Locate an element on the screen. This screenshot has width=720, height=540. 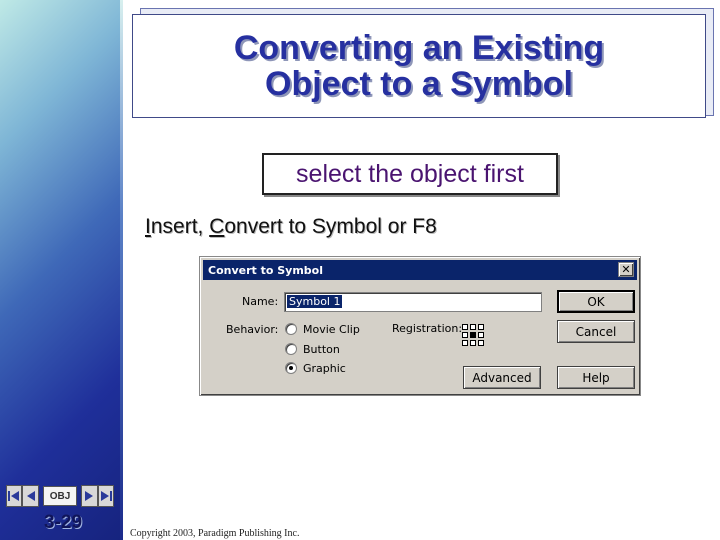
slide-navigation: OBJ is located at coordinates (60, 496).